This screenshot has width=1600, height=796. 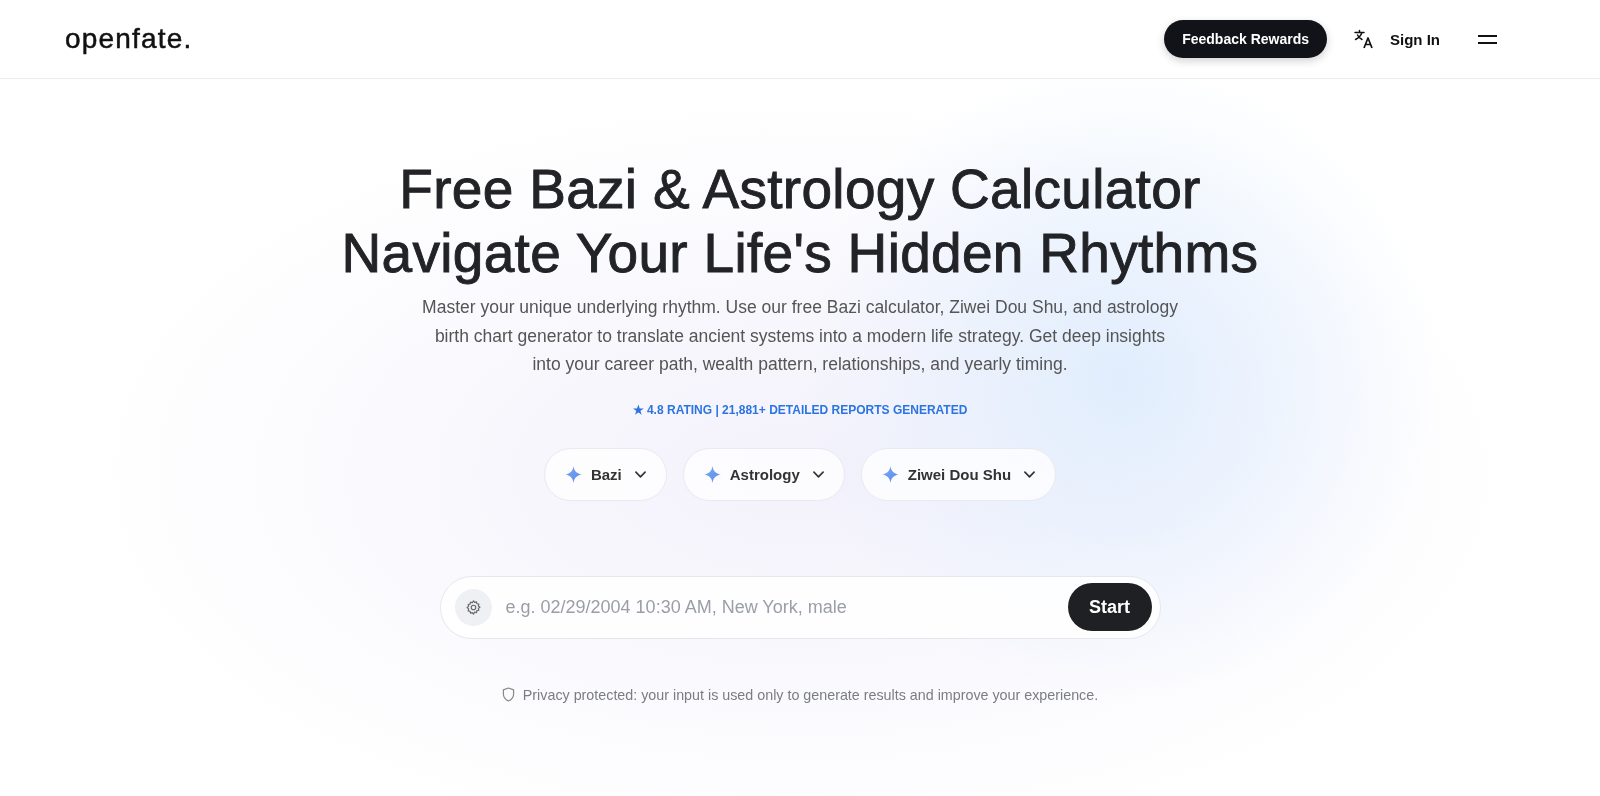 What do you see at coordinates (605, 474) in the screenshot?
I see `system-dropdown: Bazi` at bounding box center [605, 474].